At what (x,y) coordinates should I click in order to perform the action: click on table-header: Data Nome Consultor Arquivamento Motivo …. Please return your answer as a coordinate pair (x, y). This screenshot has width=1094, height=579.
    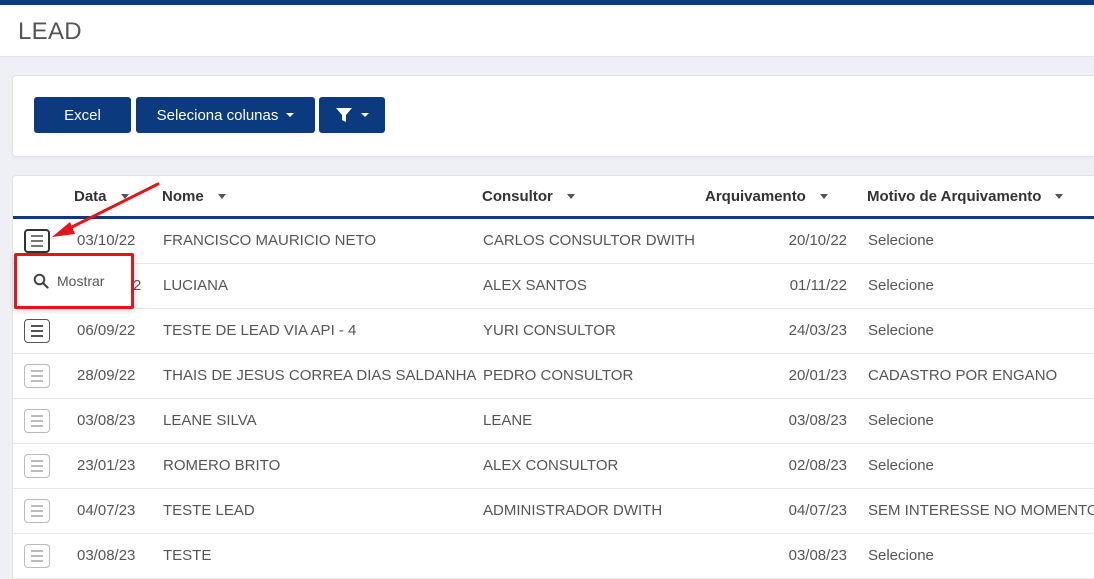
    Looking at the image, I should click on (553, 197).